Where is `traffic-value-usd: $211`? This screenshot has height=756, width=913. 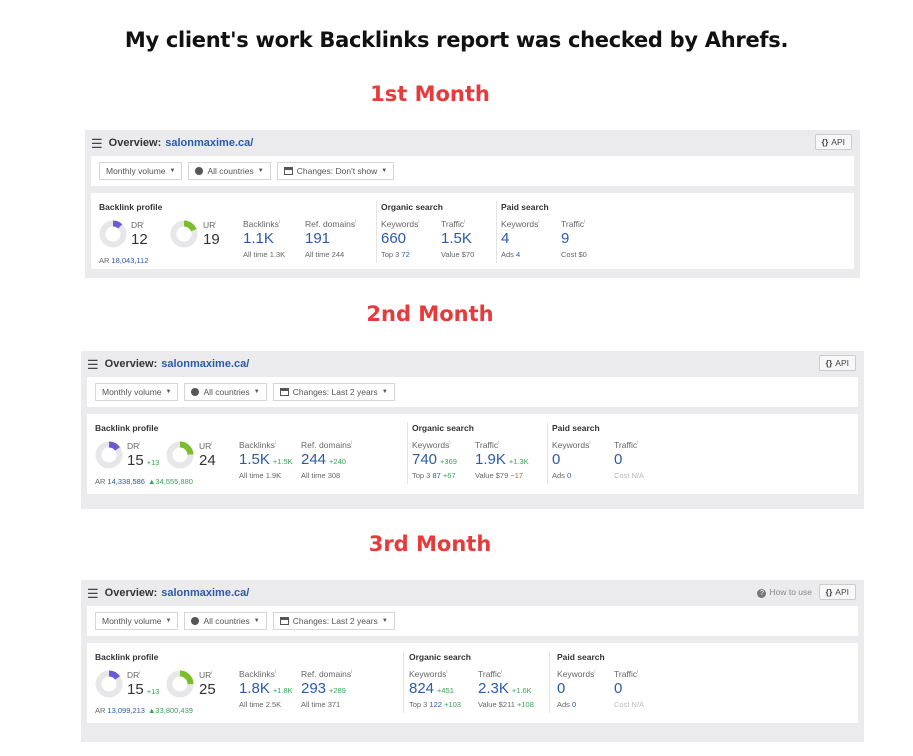
traffic-value-usd: $211 is located at coordinates (506, 704).